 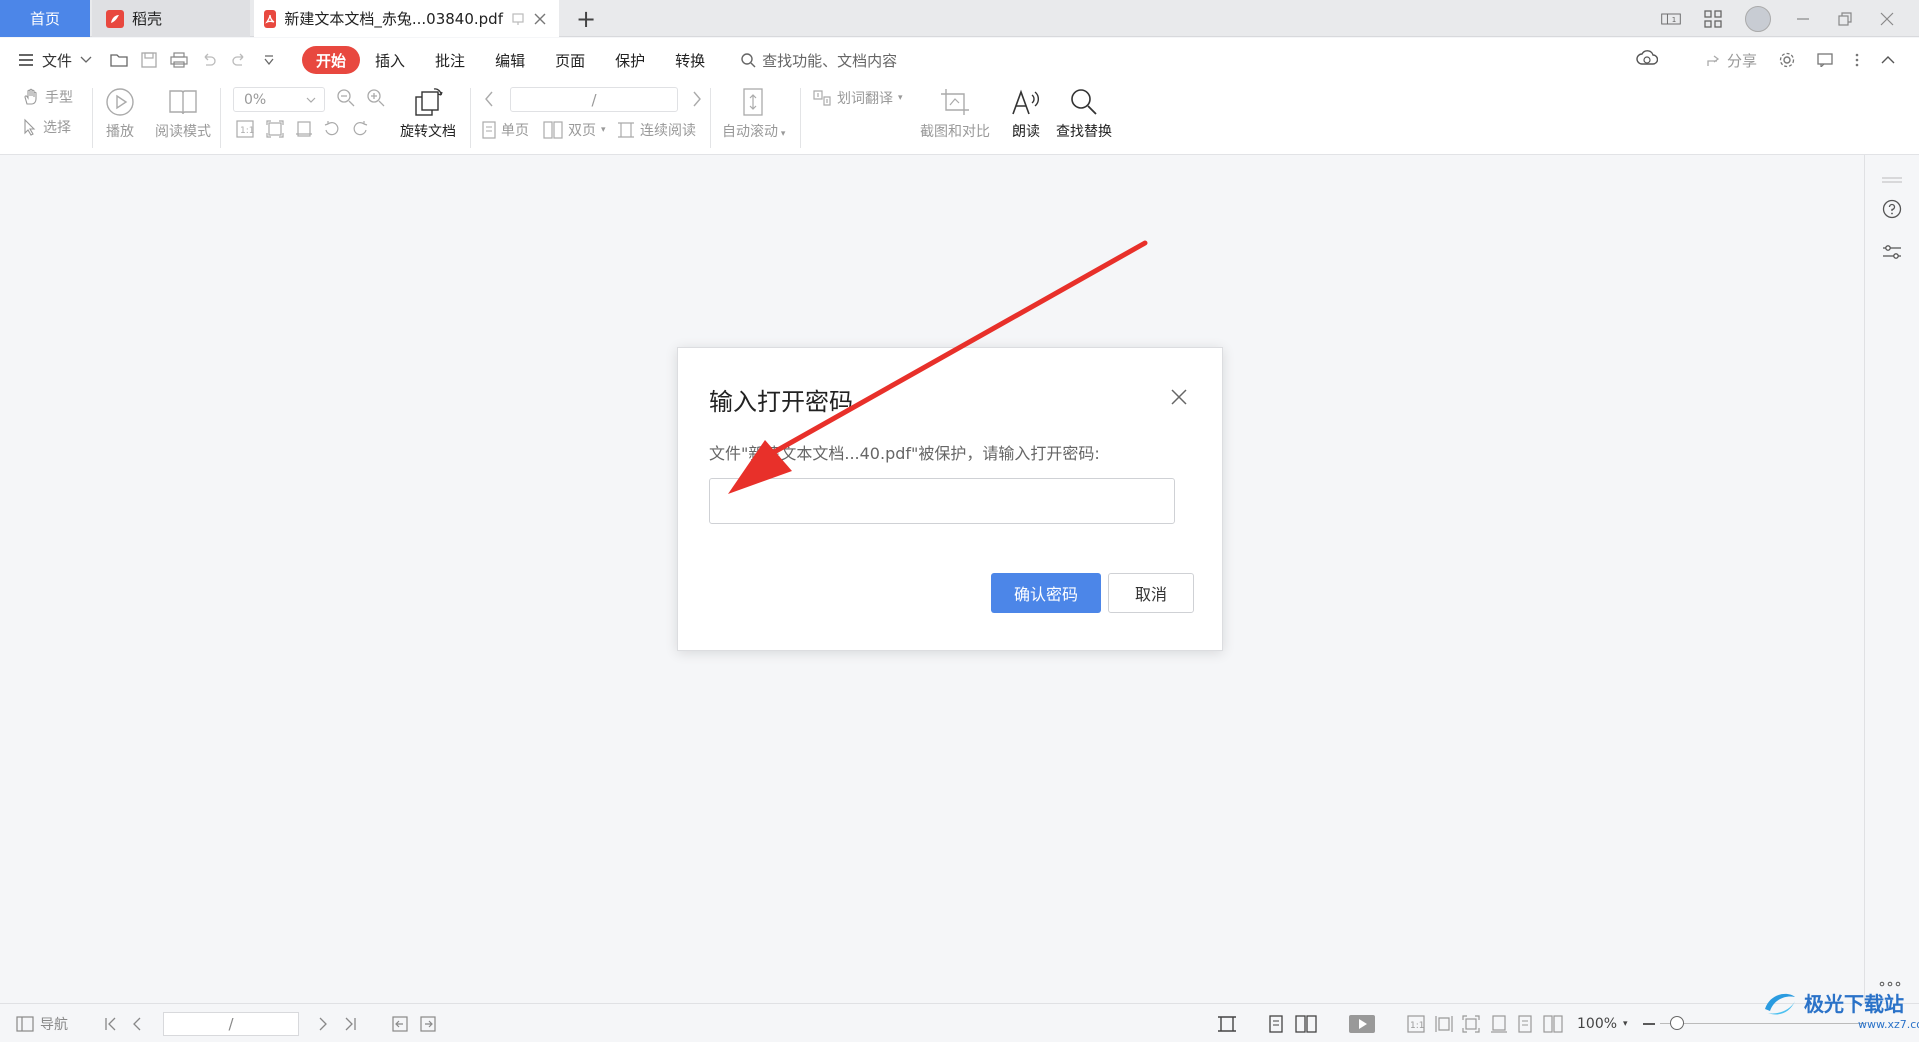 I want to click on settings-gear-icon, so click(x=1787, y=60).